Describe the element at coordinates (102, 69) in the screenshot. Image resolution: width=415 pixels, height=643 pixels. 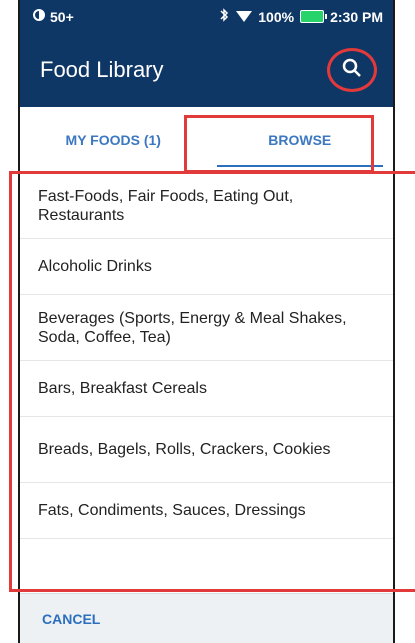
I see `page-title: Food Library` at that location.